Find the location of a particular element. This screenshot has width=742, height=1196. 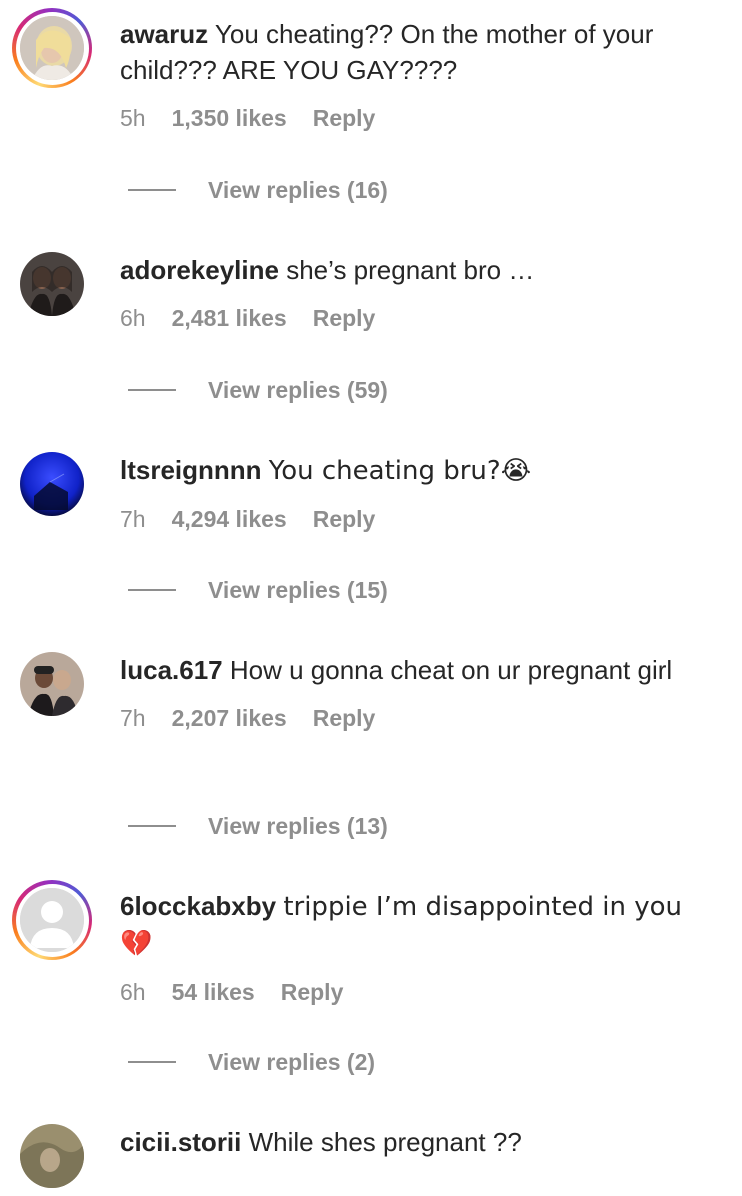

comment-likes: 54 likes is located at coordinates (213, 992).